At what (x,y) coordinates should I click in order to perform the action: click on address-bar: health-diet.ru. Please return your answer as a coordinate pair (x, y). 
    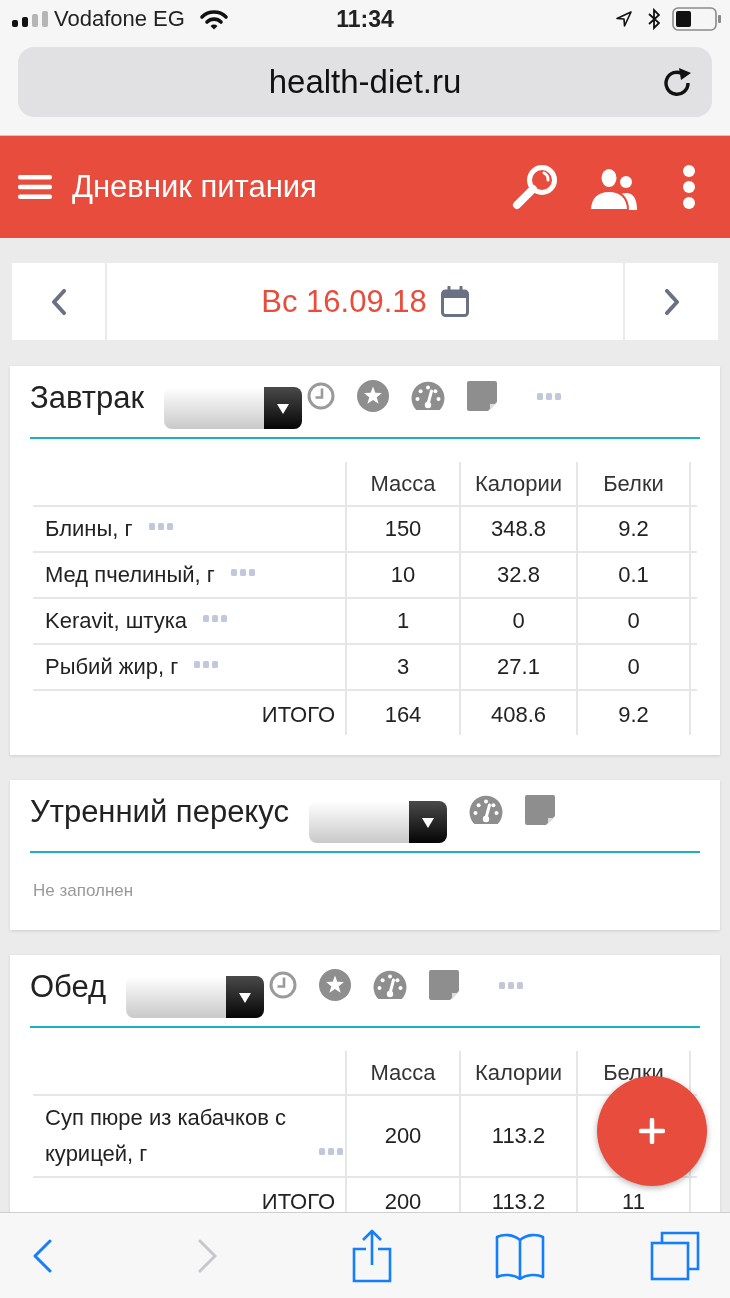
    Looking at the image, I should click on (365, 82).